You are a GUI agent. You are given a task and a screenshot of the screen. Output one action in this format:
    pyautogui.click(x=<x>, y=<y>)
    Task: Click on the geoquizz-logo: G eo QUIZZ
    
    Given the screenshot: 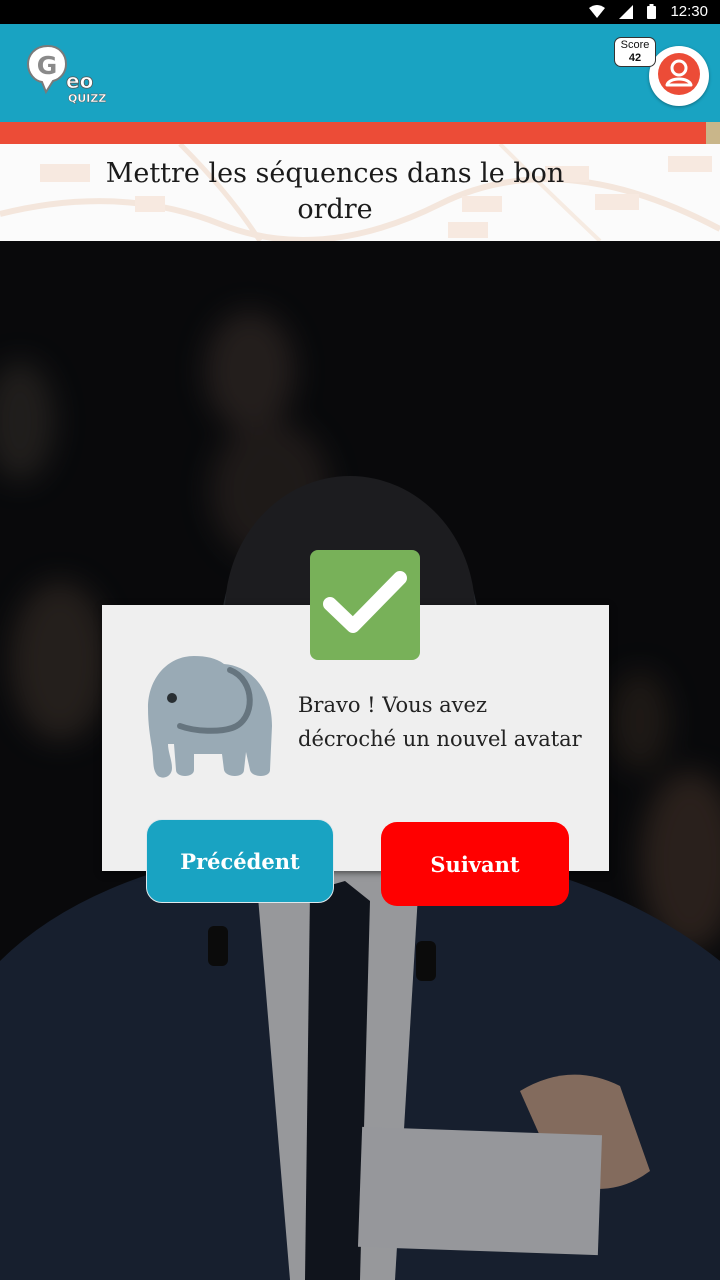 What is the action you would take?
    pyautogui.click(x=66, y=74)
    